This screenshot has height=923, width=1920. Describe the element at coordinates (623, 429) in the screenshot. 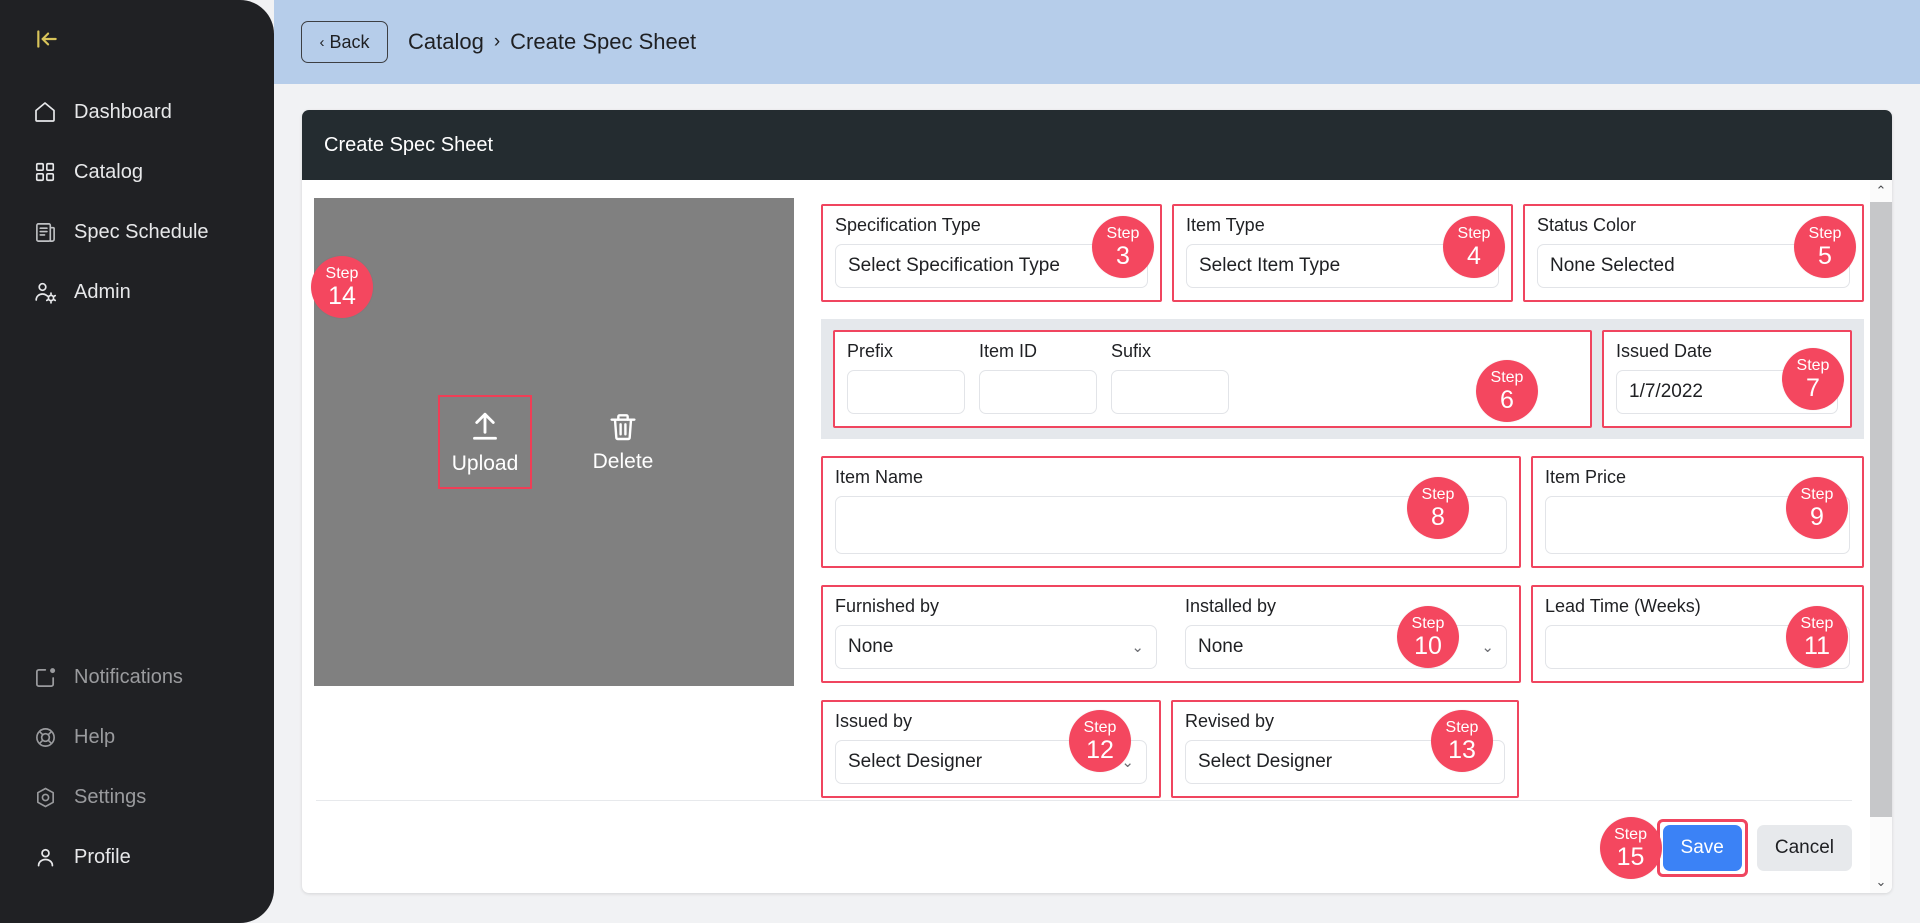

I see `trash-icon` at that location.